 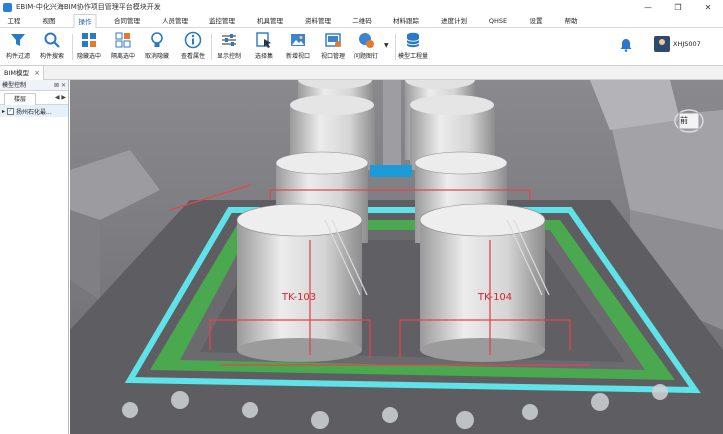 What do you see at coordinates (14, 21) in the screenshot?
I see `menu-engineering: 工程` at bounding box center [14, 21].